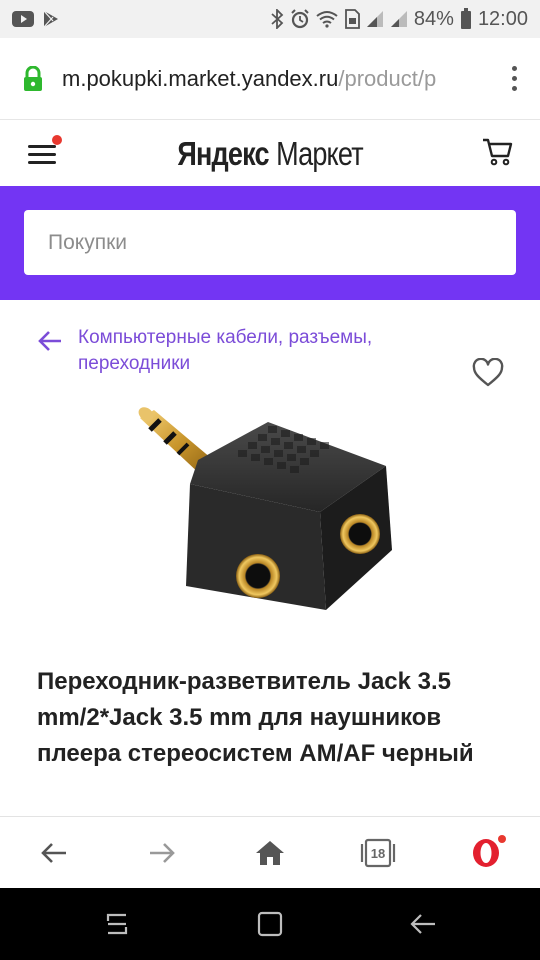 The width and height of the screenshot is (540, 960). I want to click on url-path: /product/p, so click(387, 78).